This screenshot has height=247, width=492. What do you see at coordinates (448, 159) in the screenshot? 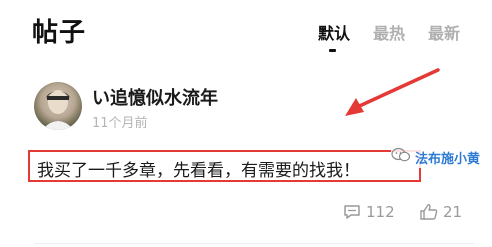
I see `watermark-text: 法布施小黄` at bounding box center [448, 159].